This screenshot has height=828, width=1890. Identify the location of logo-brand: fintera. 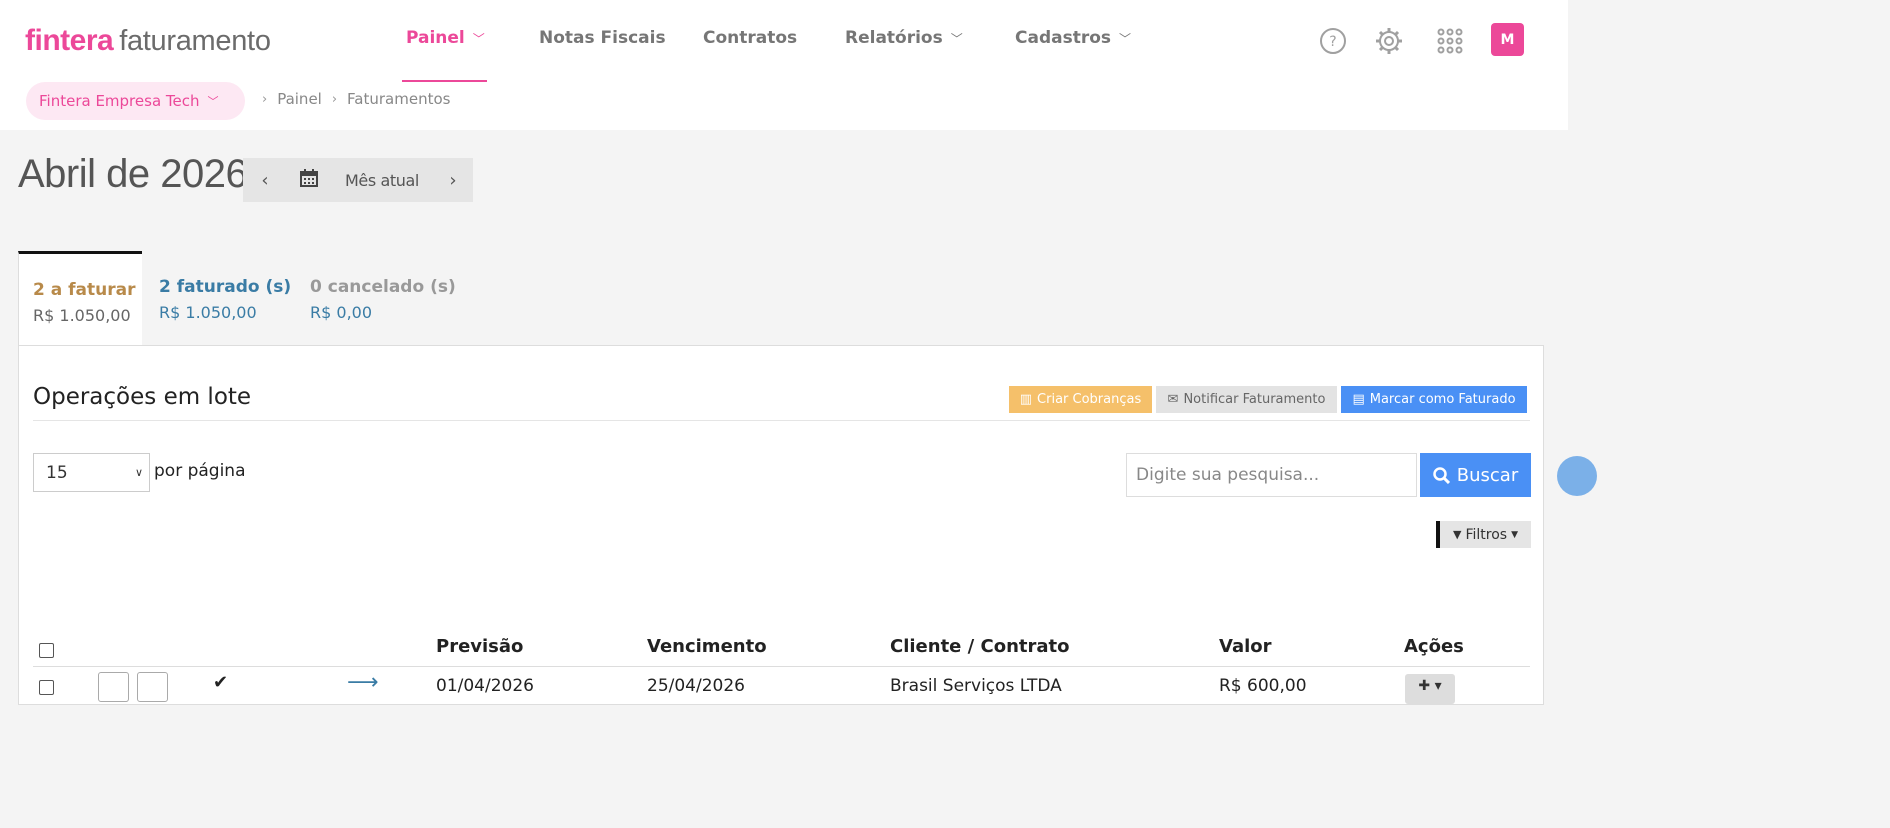
(69, 40).